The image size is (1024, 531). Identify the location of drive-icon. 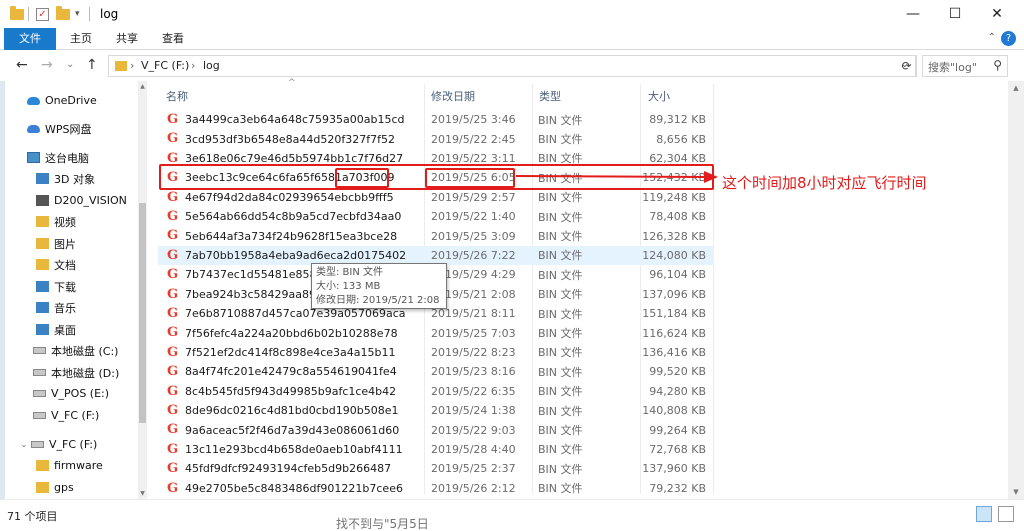
(39, 415).